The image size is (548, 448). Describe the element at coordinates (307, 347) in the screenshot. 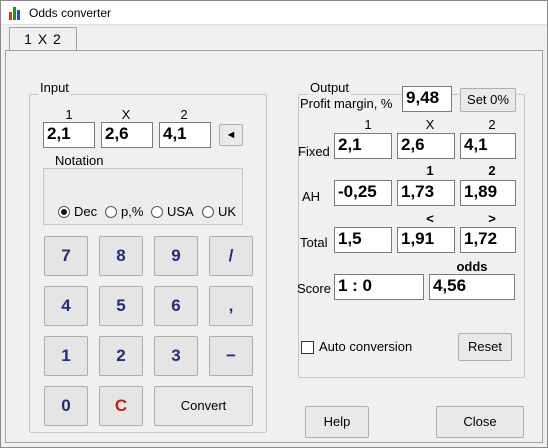

I see `auto-conversion-checkbox` at that location.